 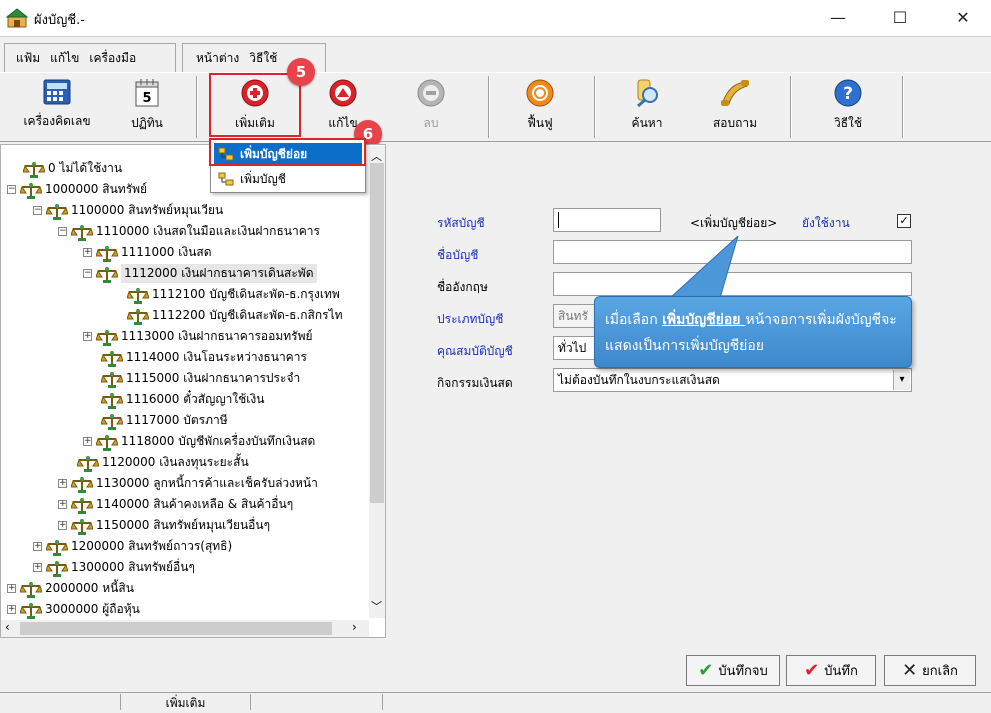 What do you see at coordinates (470, 319) in the screenshot?
I see `account-type-label: ประเภทบัญชี` at bounding box center [470, 319].